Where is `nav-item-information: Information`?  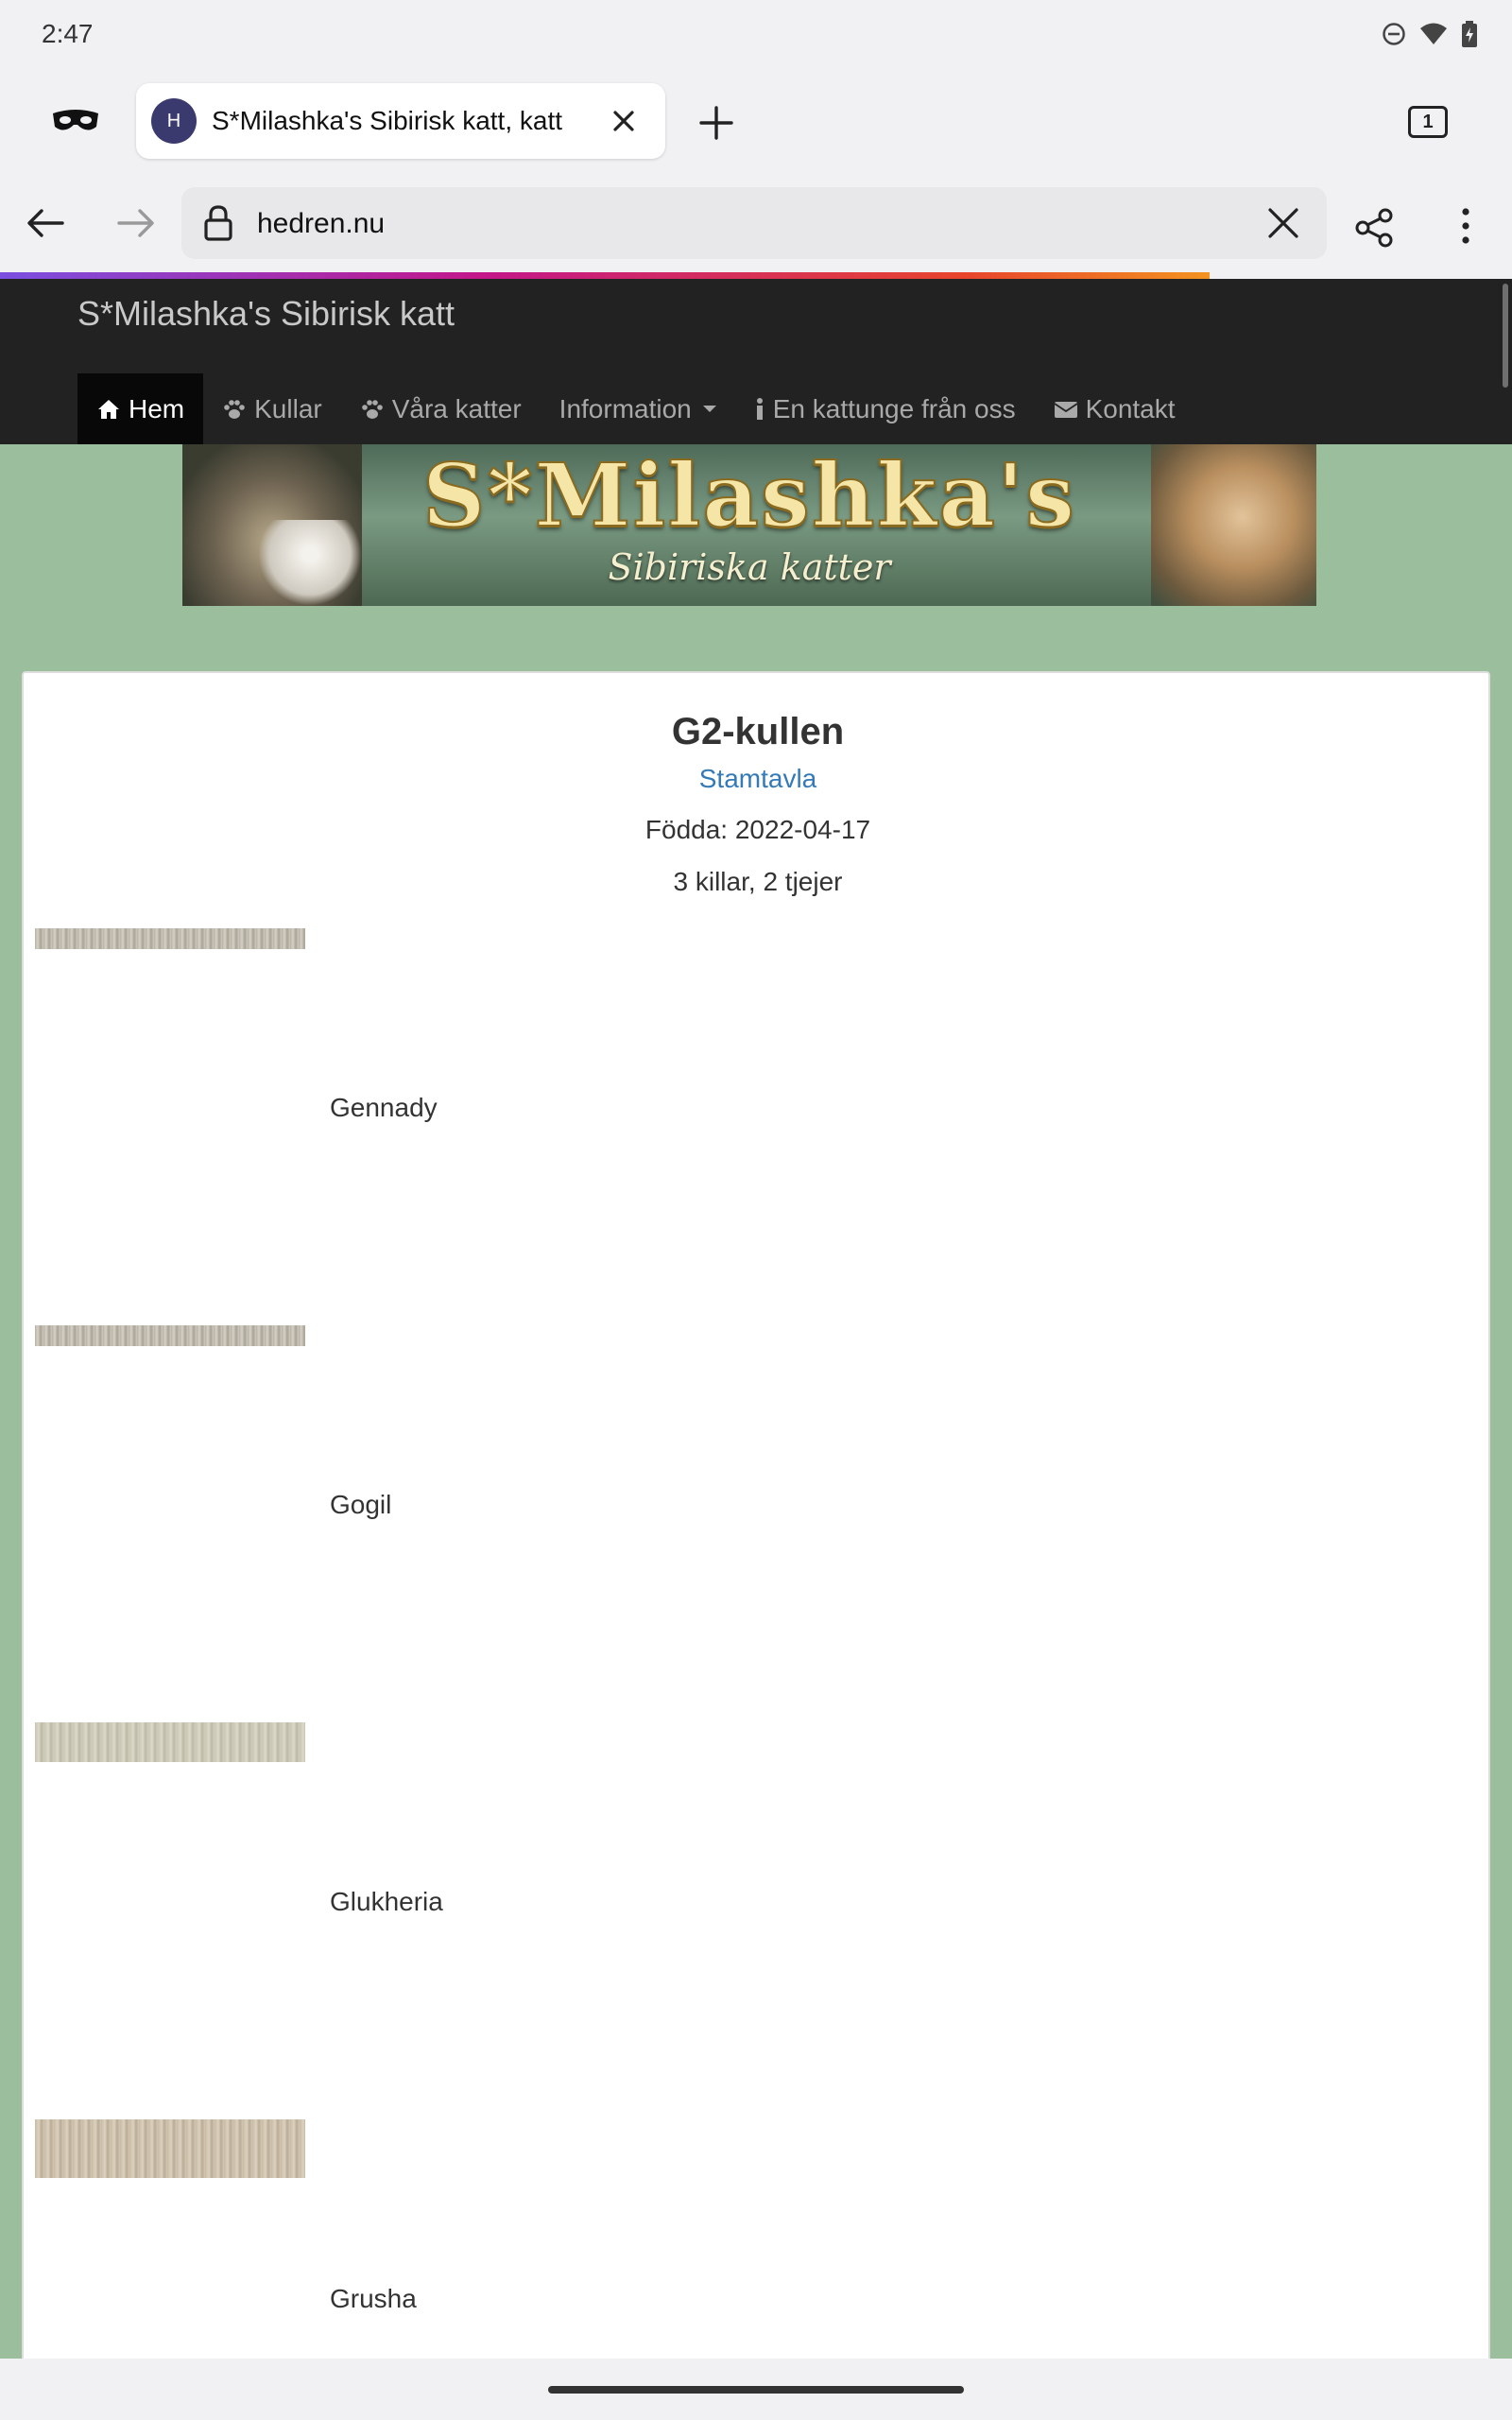 nav-item-information: Information is located at coordinates (638, 408).